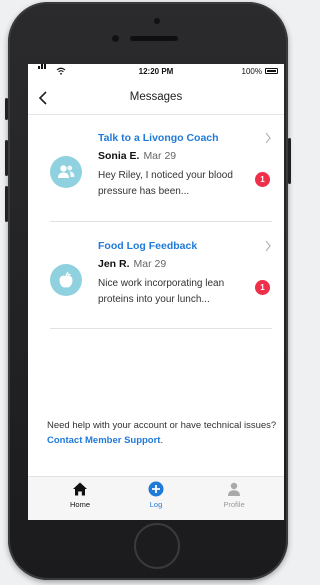 This screenshot has width=320, height=585. I want to click on tab-log: Log, so click(156, 495).